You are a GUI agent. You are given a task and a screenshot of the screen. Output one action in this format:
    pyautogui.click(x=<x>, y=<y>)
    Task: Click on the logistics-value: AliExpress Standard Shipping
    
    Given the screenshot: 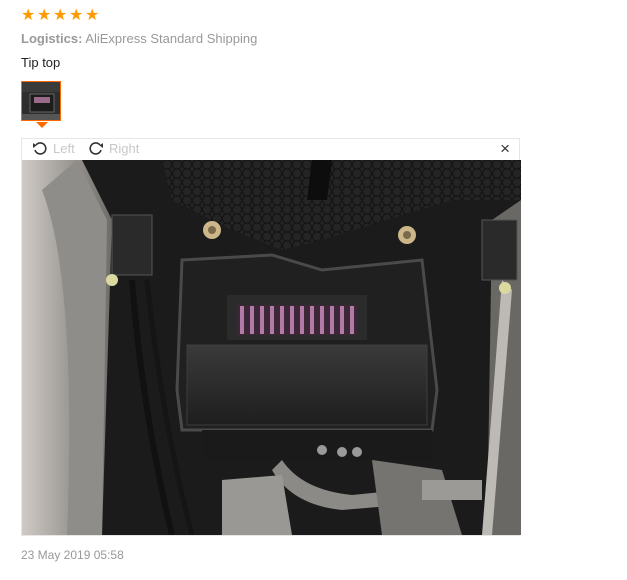 What is the action you would take?
    pyautogui.click(x=171, y=38)
    